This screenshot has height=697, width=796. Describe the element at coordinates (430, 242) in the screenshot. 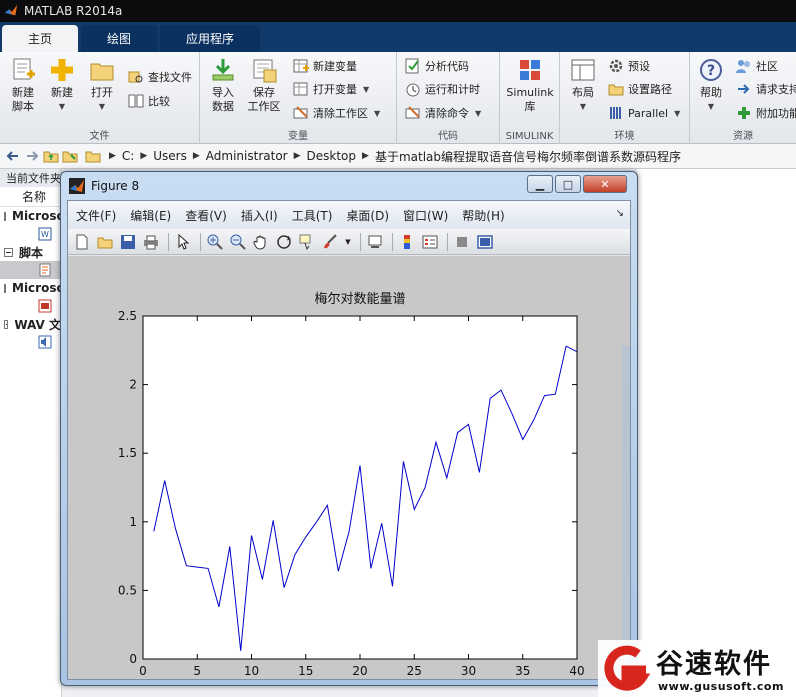

I see `insert-legend-button` at that location.